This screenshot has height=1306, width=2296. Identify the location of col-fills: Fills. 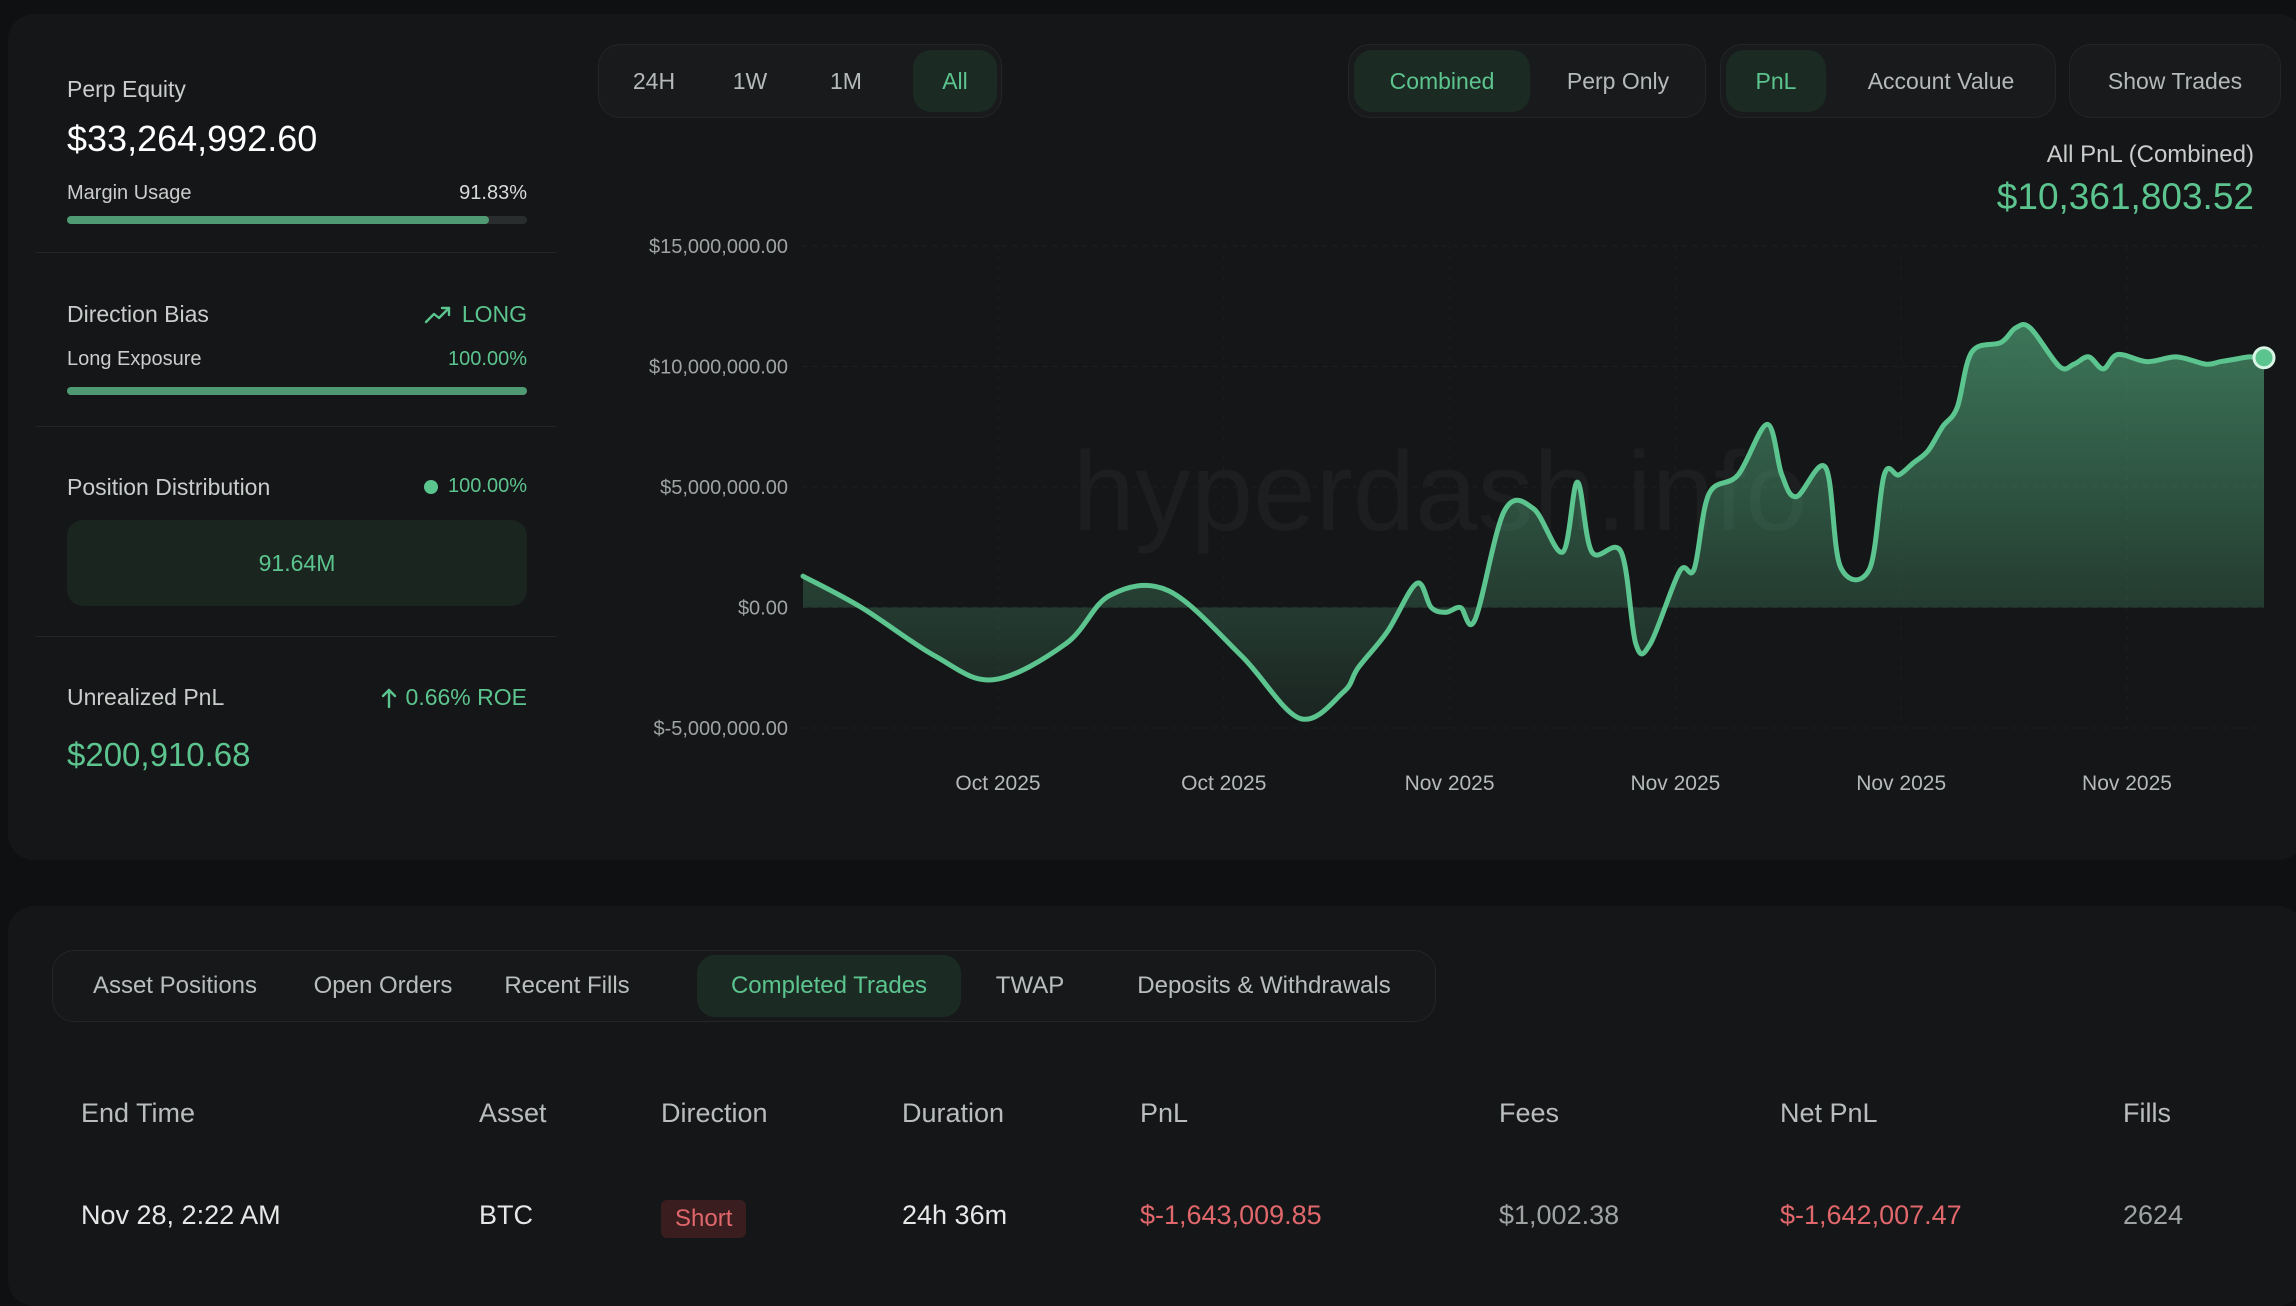
(2147, 1113).